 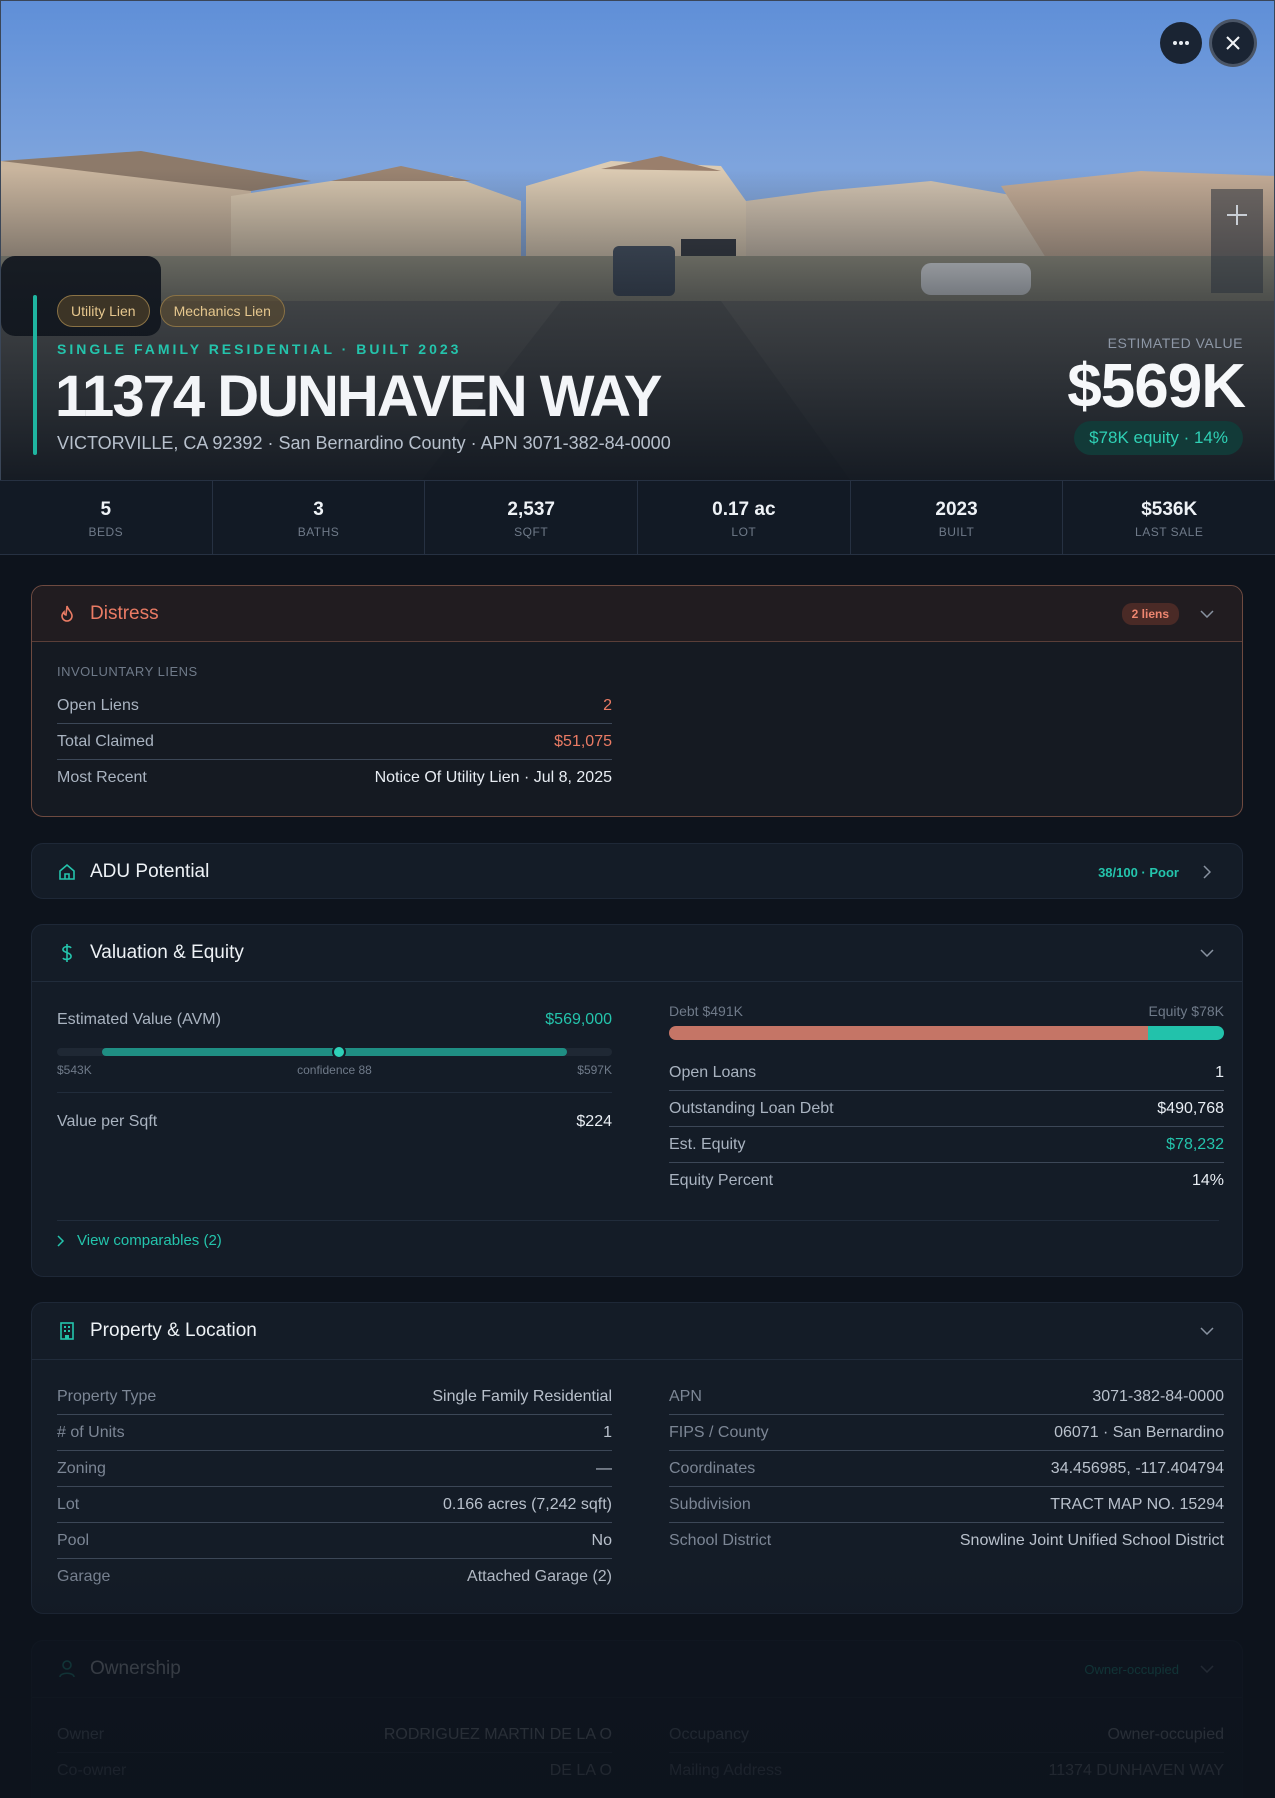 What do you see at coordinates (1186, 1011) in the screenshot?
I see `equity-label: Equity $78K` at bounding box center [1186, 1011].